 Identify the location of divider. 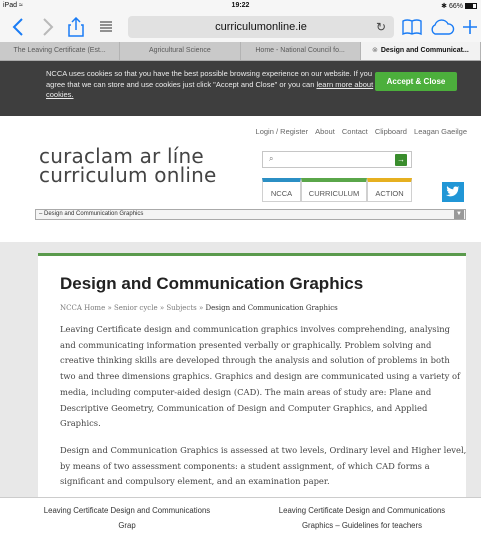
(240, 497).